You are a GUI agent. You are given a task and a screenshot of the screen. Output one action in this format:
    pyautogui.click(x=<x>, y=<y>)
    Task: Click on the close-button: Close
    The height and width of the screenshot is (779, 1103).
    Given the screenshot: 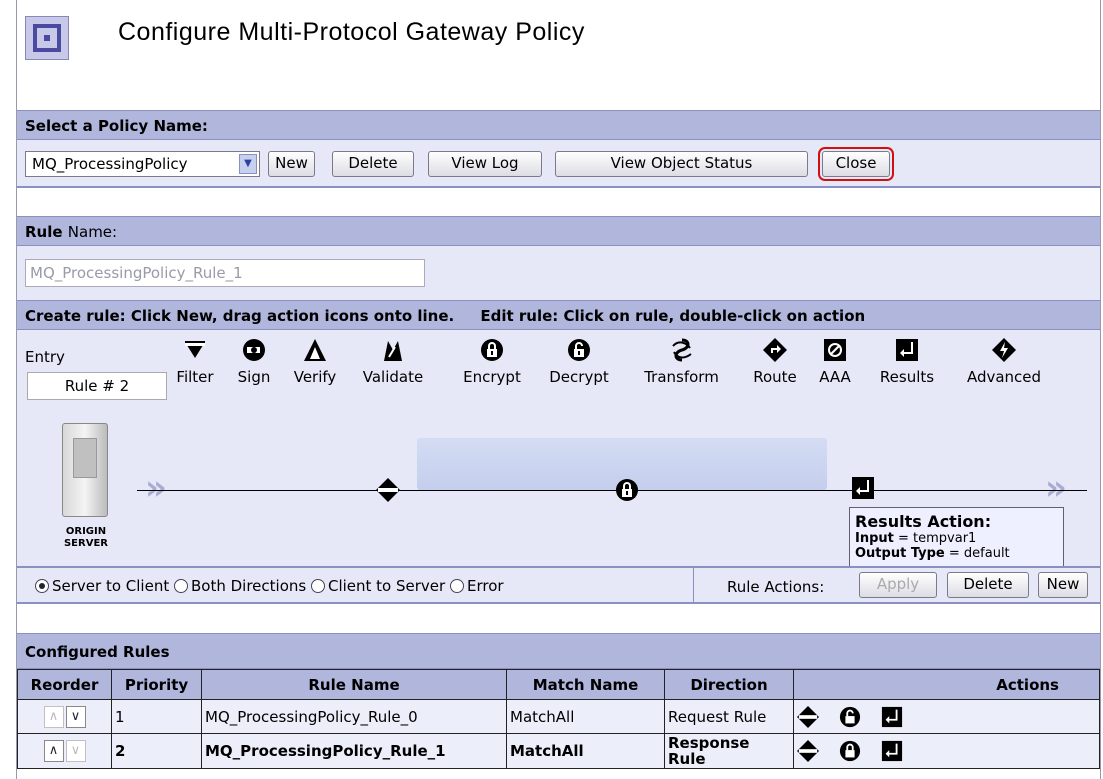 What is the action you would take?
    pyautogui.click(x=856, y=164)
    